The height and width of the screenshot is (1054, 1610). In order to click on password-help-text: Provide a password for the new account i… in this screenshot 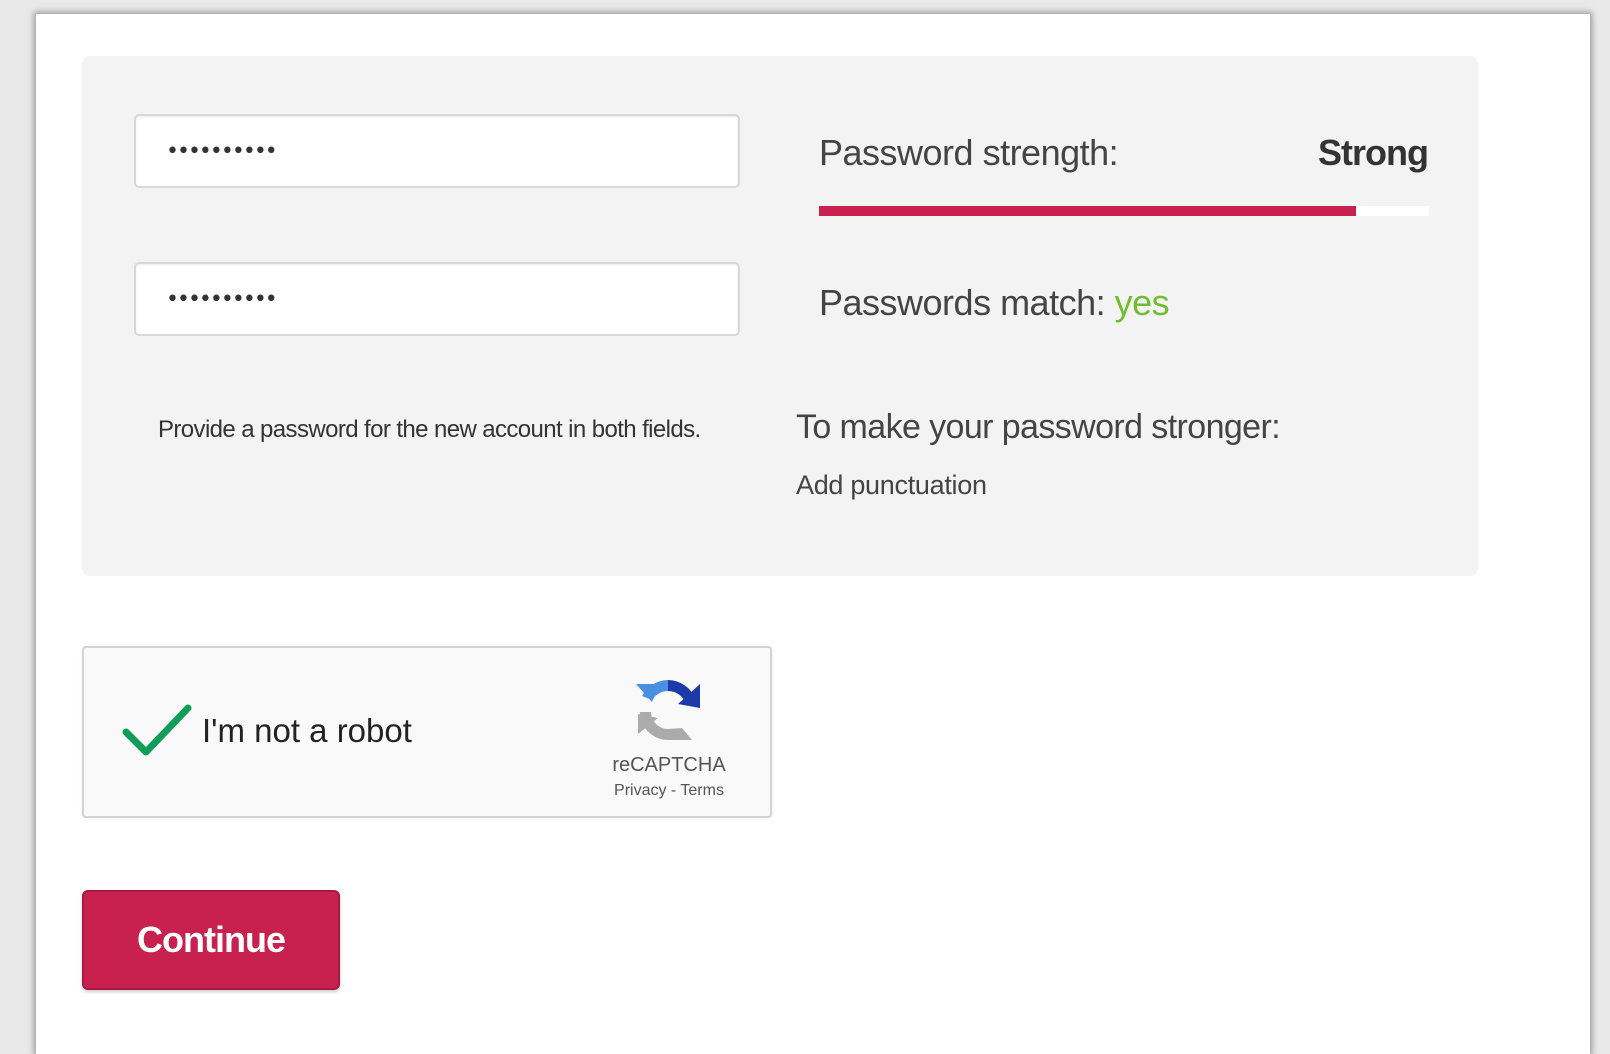, I will do `click(429, 429)`.